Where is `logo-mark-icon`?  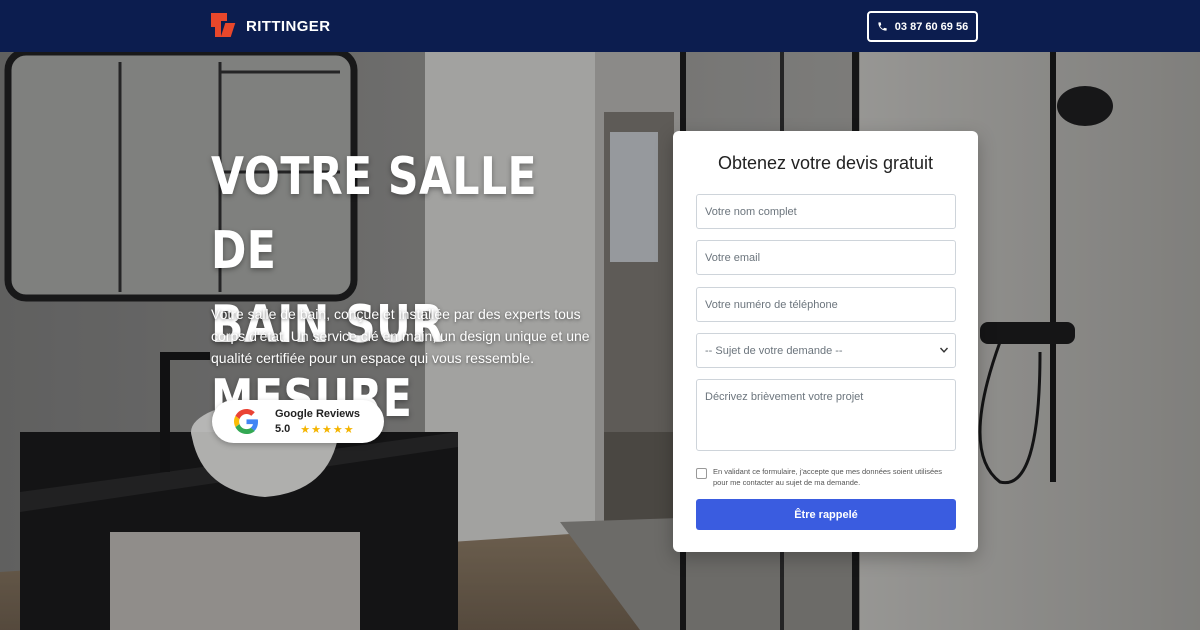 logo-mark-icon is located at coordinates (224, 26).